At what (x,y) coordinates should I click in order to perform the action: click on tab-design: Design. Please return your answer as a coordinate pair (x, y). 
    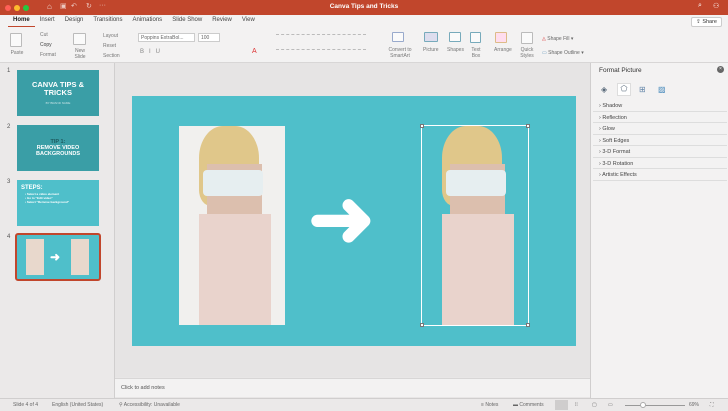
    Looking at the image, I should click on (74, 21).